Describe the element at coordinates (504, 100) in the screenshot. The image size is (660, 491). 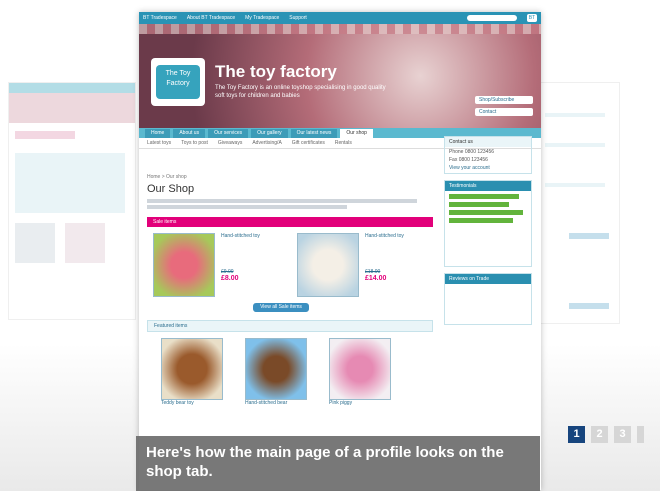
I see `subscribe-button: Shop/Subscribe` at that location.